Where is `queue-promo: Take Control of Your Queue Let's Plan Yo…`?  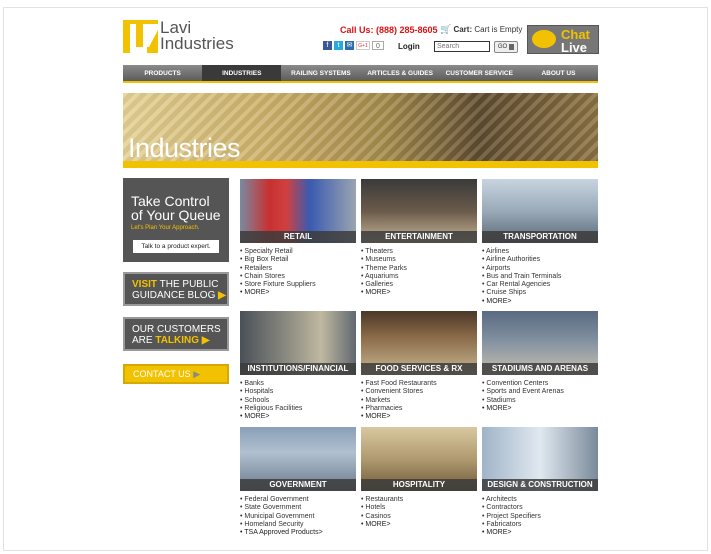 queue-promo: Take Control of Your Queue Let's Plan Yo… is located at coordinates (176, 220).